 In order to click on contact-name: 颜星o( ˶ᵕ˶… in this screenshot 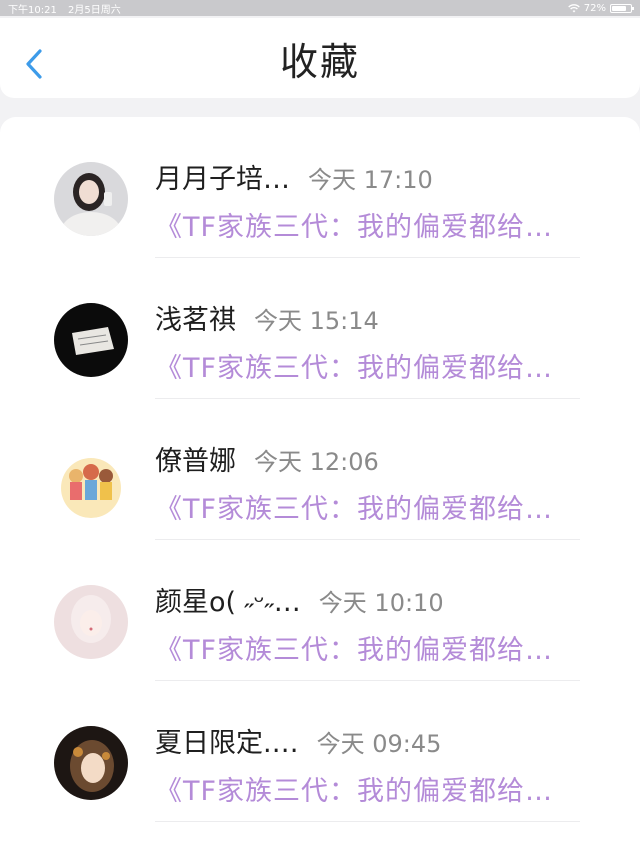, I will do `click(228, 602)`.